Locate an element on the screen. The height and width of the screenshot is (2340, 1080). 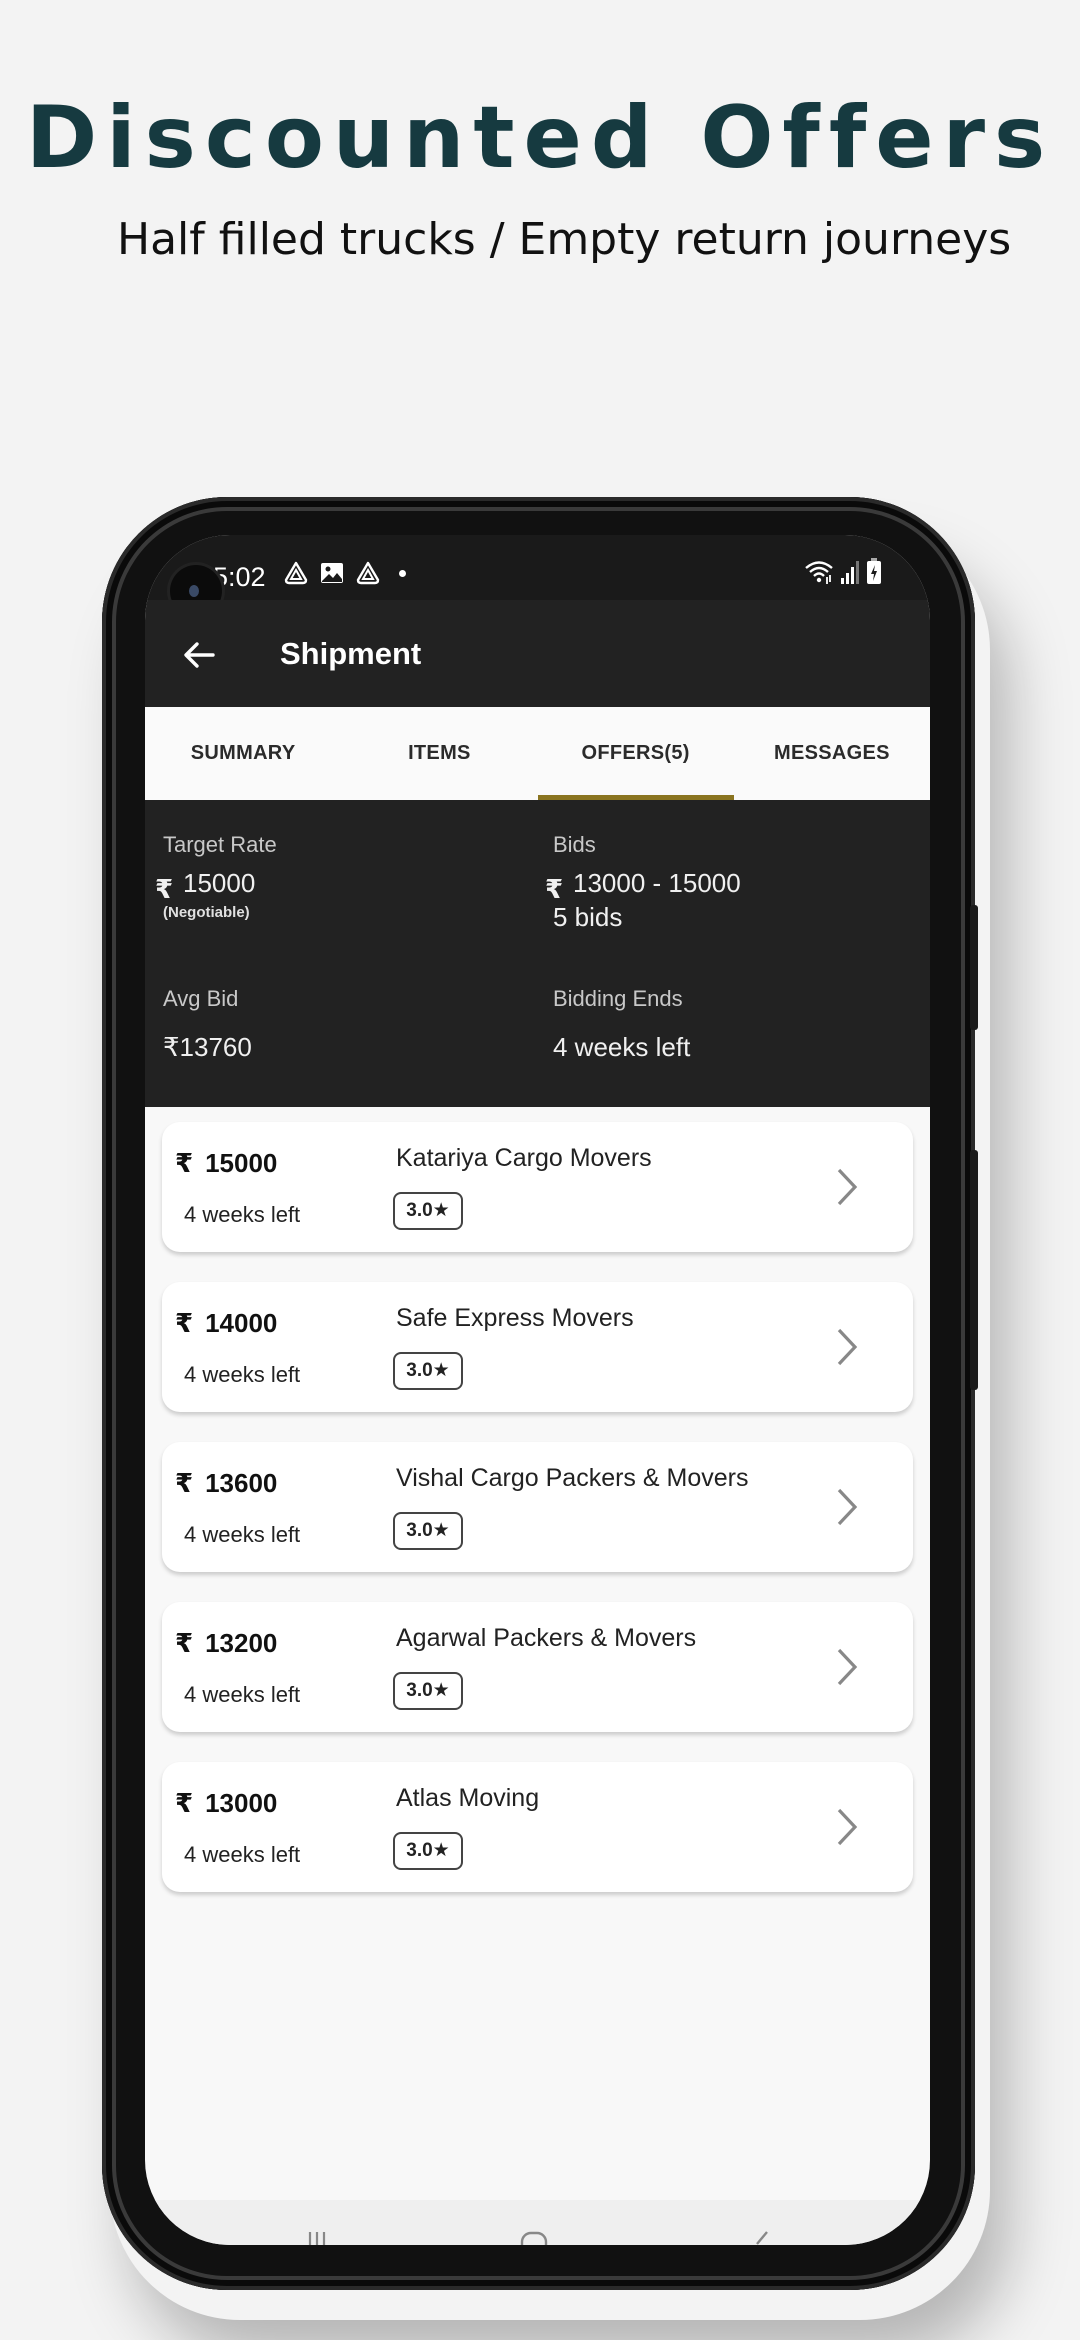
promo-title: Discounted Offers is located at coordinates (540, 138).